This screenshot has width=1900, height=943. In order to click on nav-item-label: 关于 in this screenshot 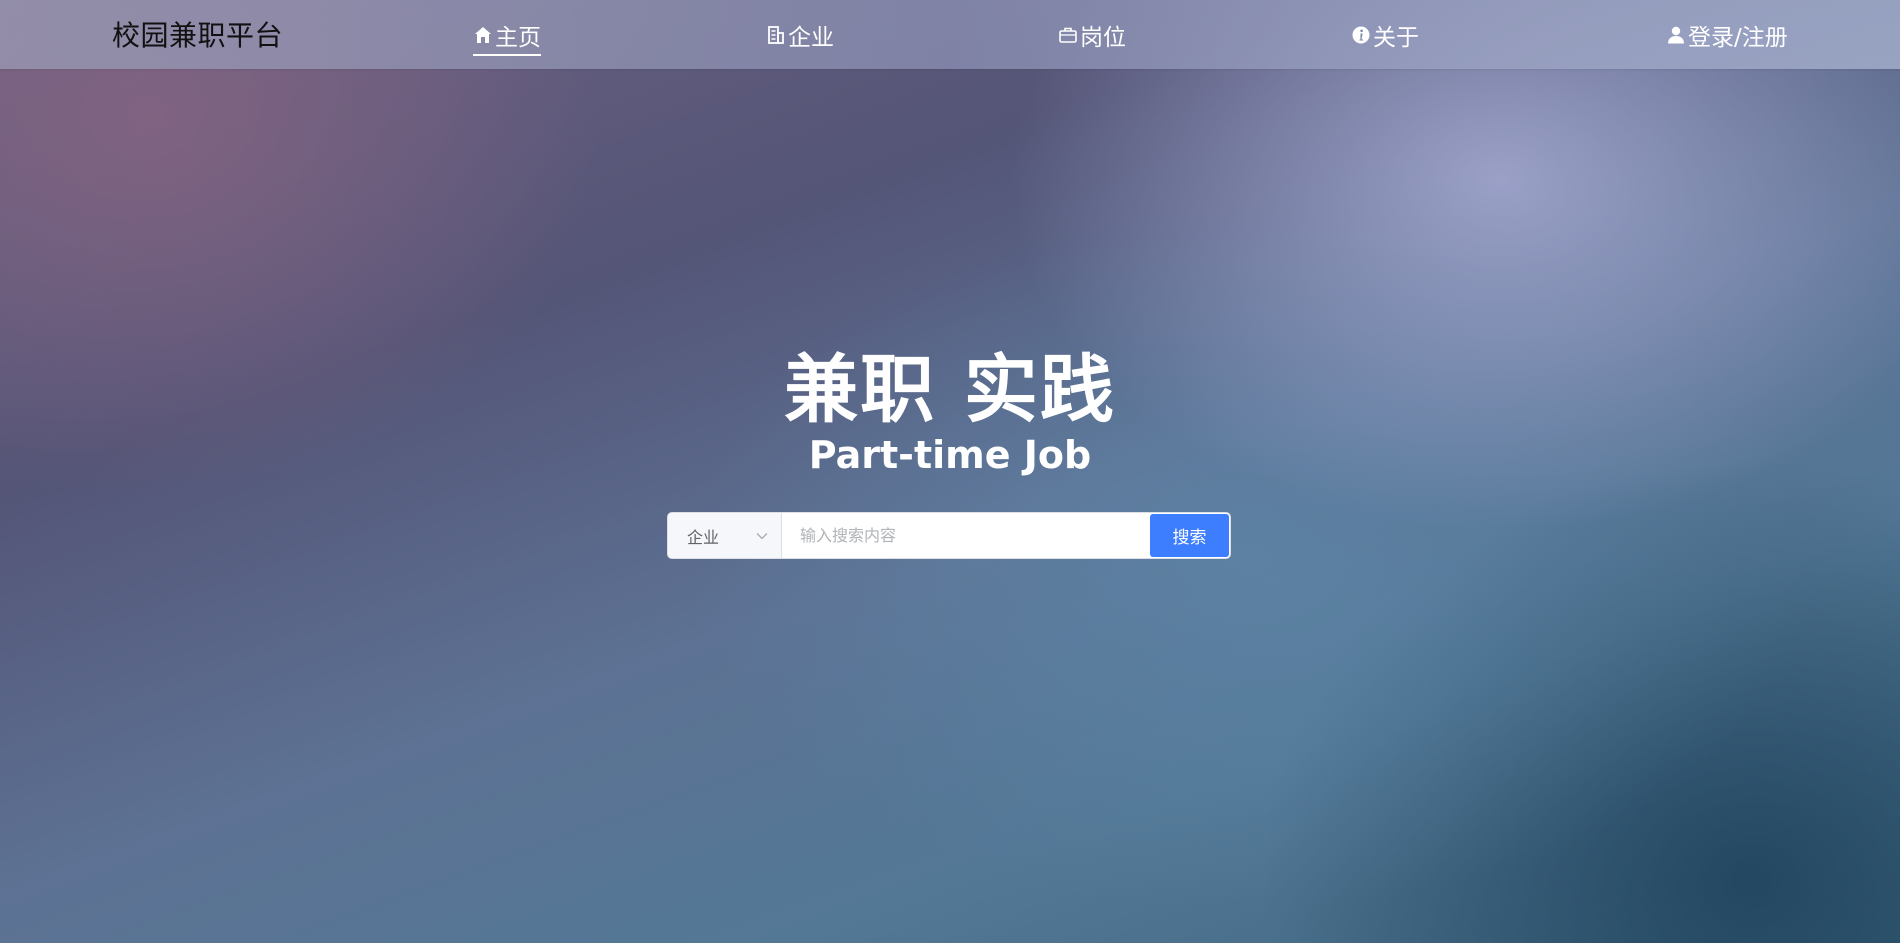, I will do `click(1396, 38)`.